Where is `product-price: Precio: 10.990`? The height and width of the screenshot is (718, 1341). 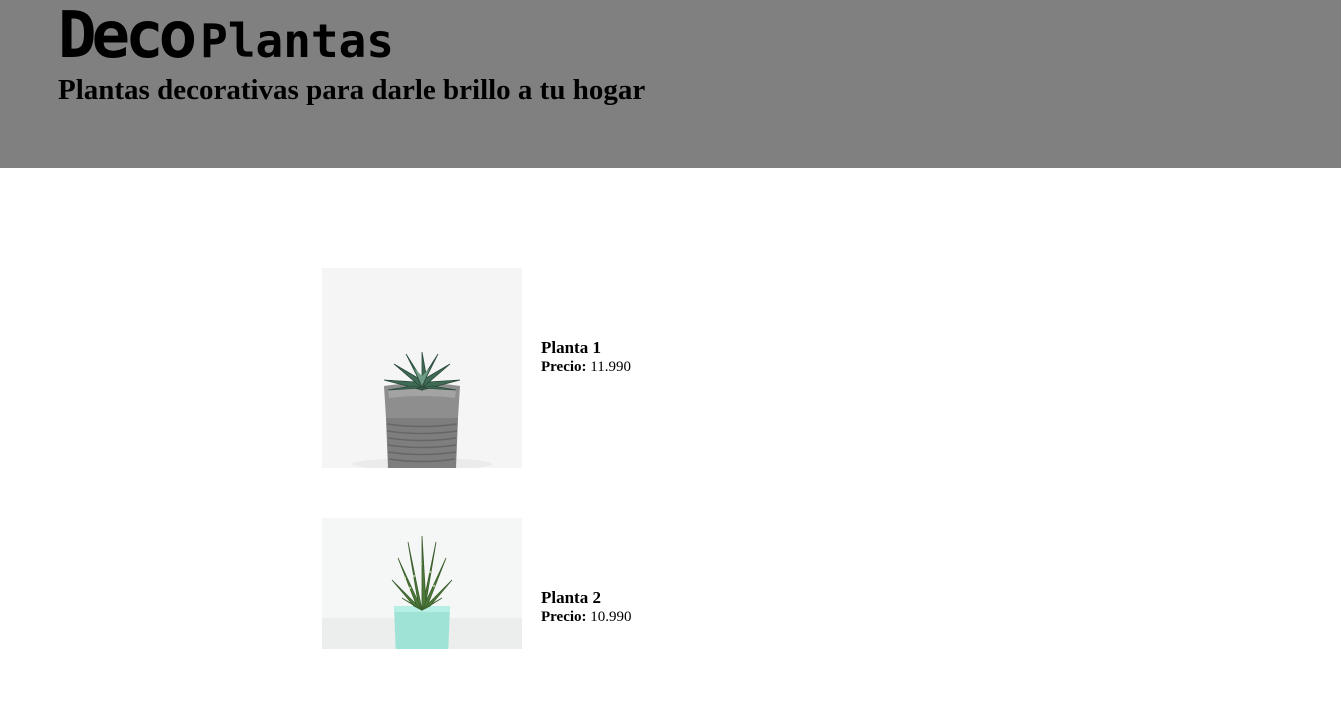 product-price: Precio: 10.990 is located at coordinates (586, 617).